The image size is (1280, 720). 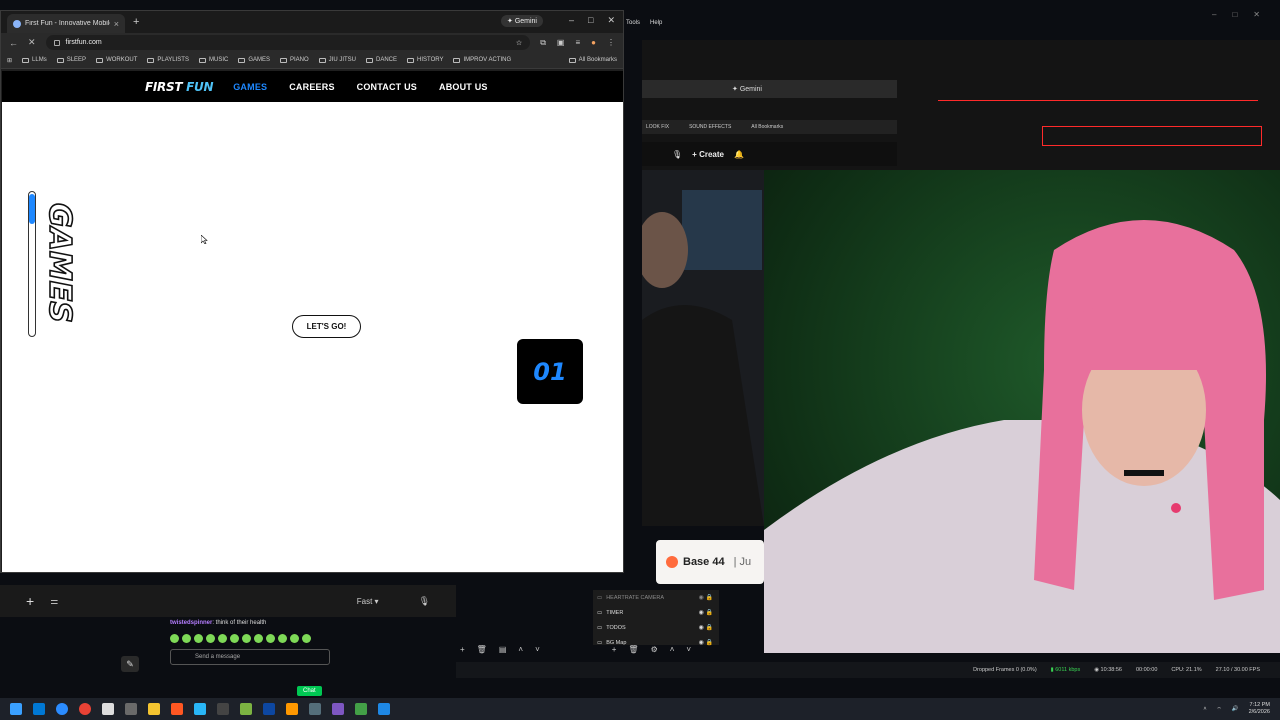 What do you see at coordinates (503, 652) in the screenshot?
I see `filter-icon: ▤` at bounding box center [503, 652].